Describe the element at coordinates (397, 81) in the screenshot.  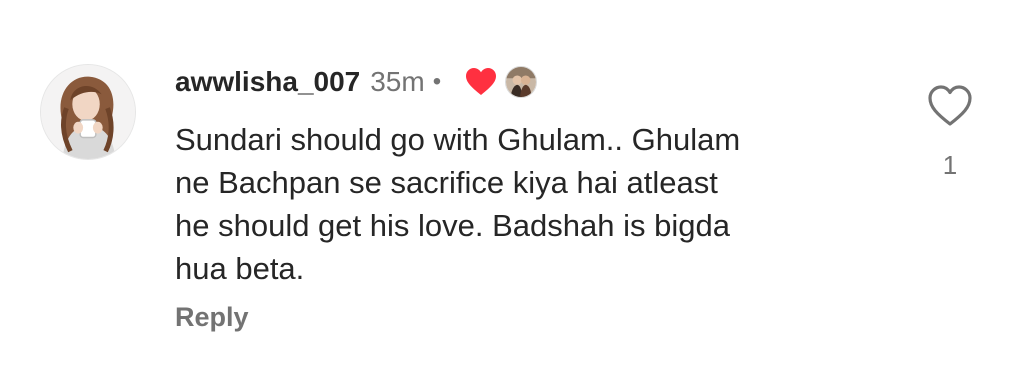
I see `comment-timestamp: 35m` at that location.